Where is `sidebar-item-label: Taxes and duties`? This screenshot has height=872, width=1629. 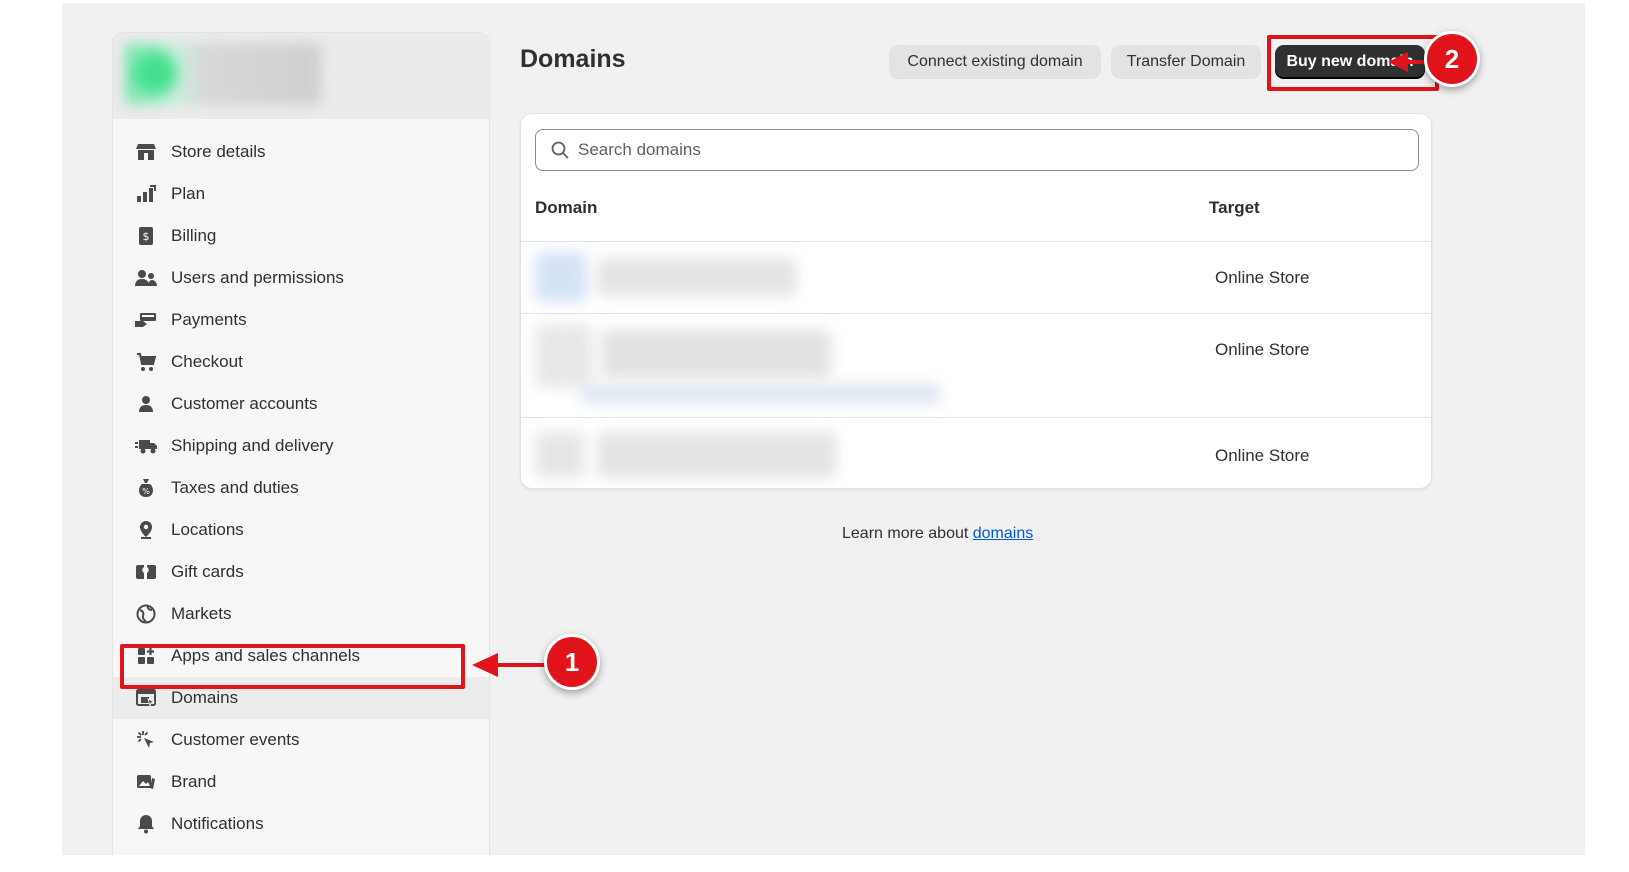 sidebar-item-label: Taxes and duties is located at coordinates (235, 487).